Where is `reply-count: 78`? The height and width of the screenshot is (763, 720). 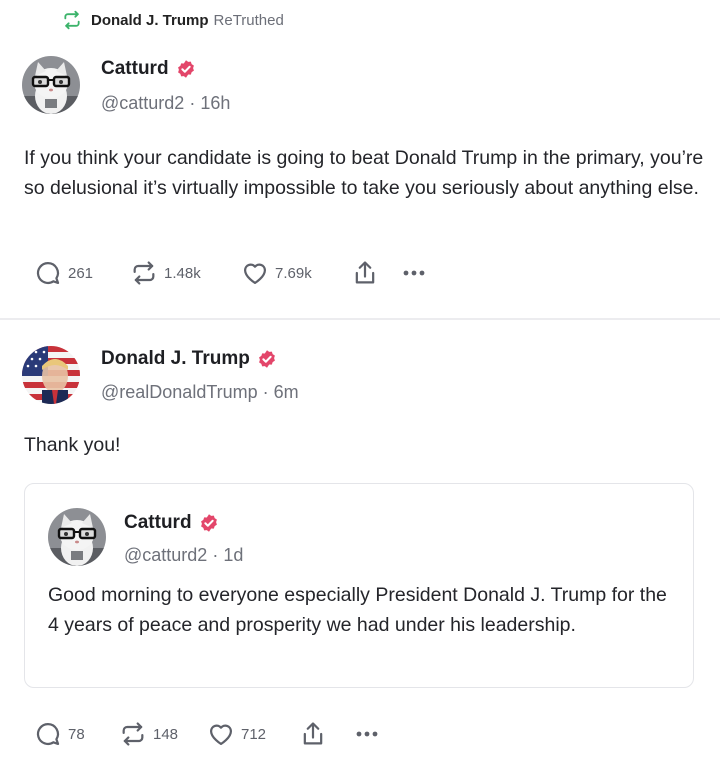 reply-count: 78 is located at coordinates (76, 734).